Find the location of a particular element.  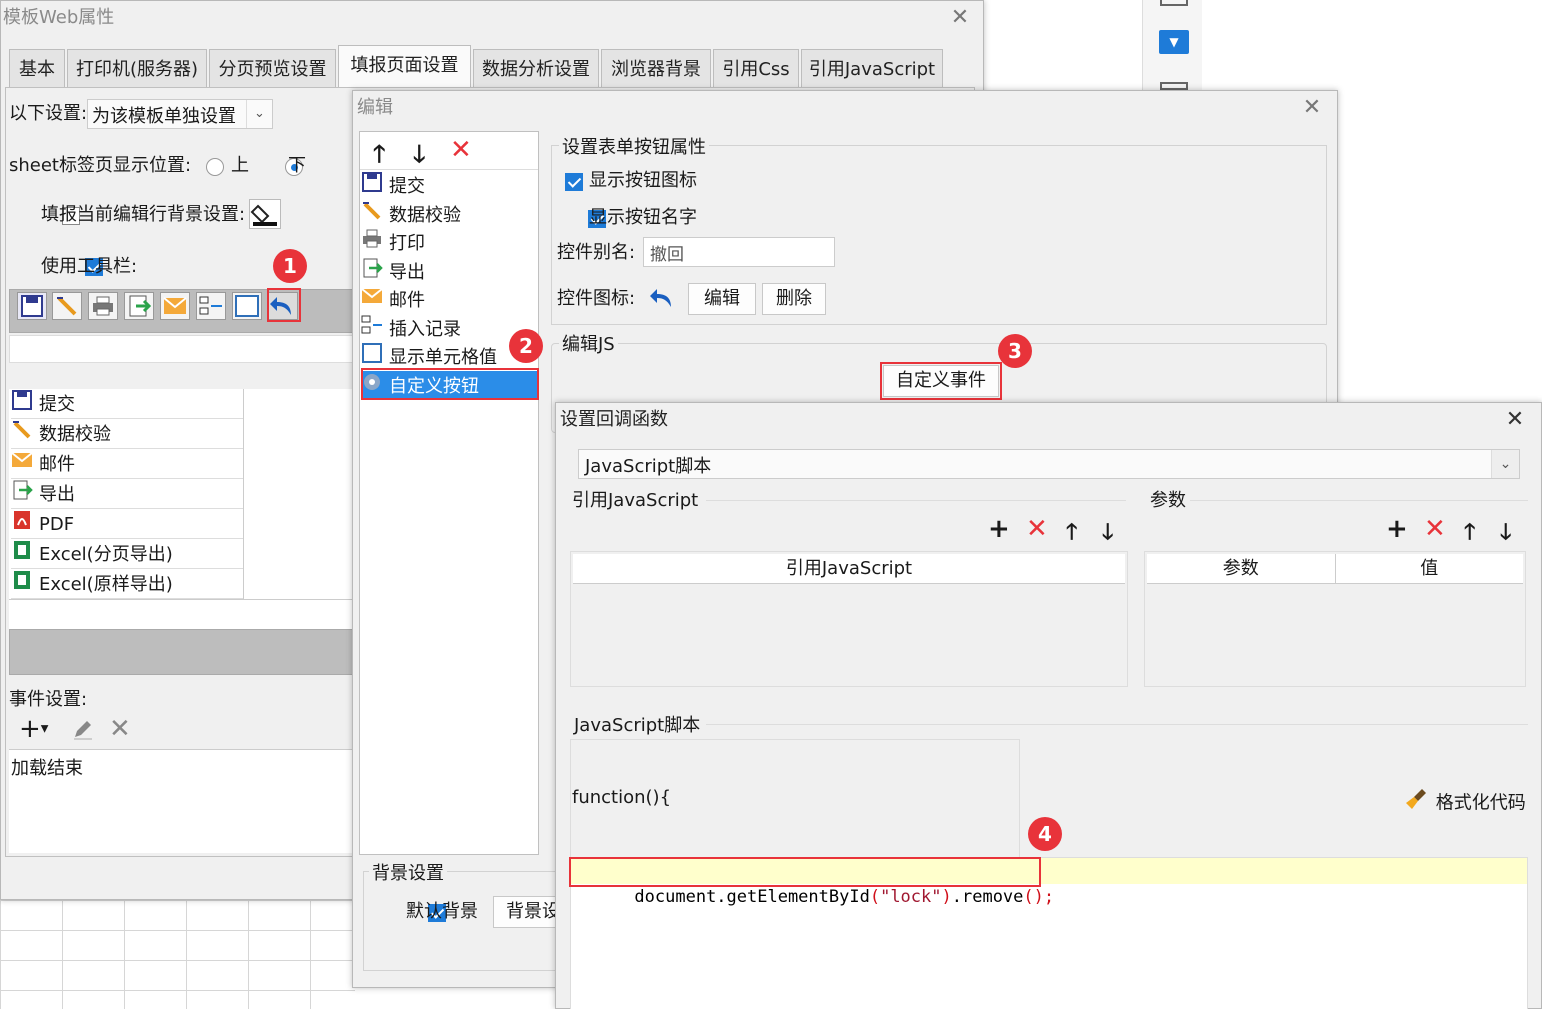

event-item-load-end: 加载结束 is located at coordinates (181, 767).